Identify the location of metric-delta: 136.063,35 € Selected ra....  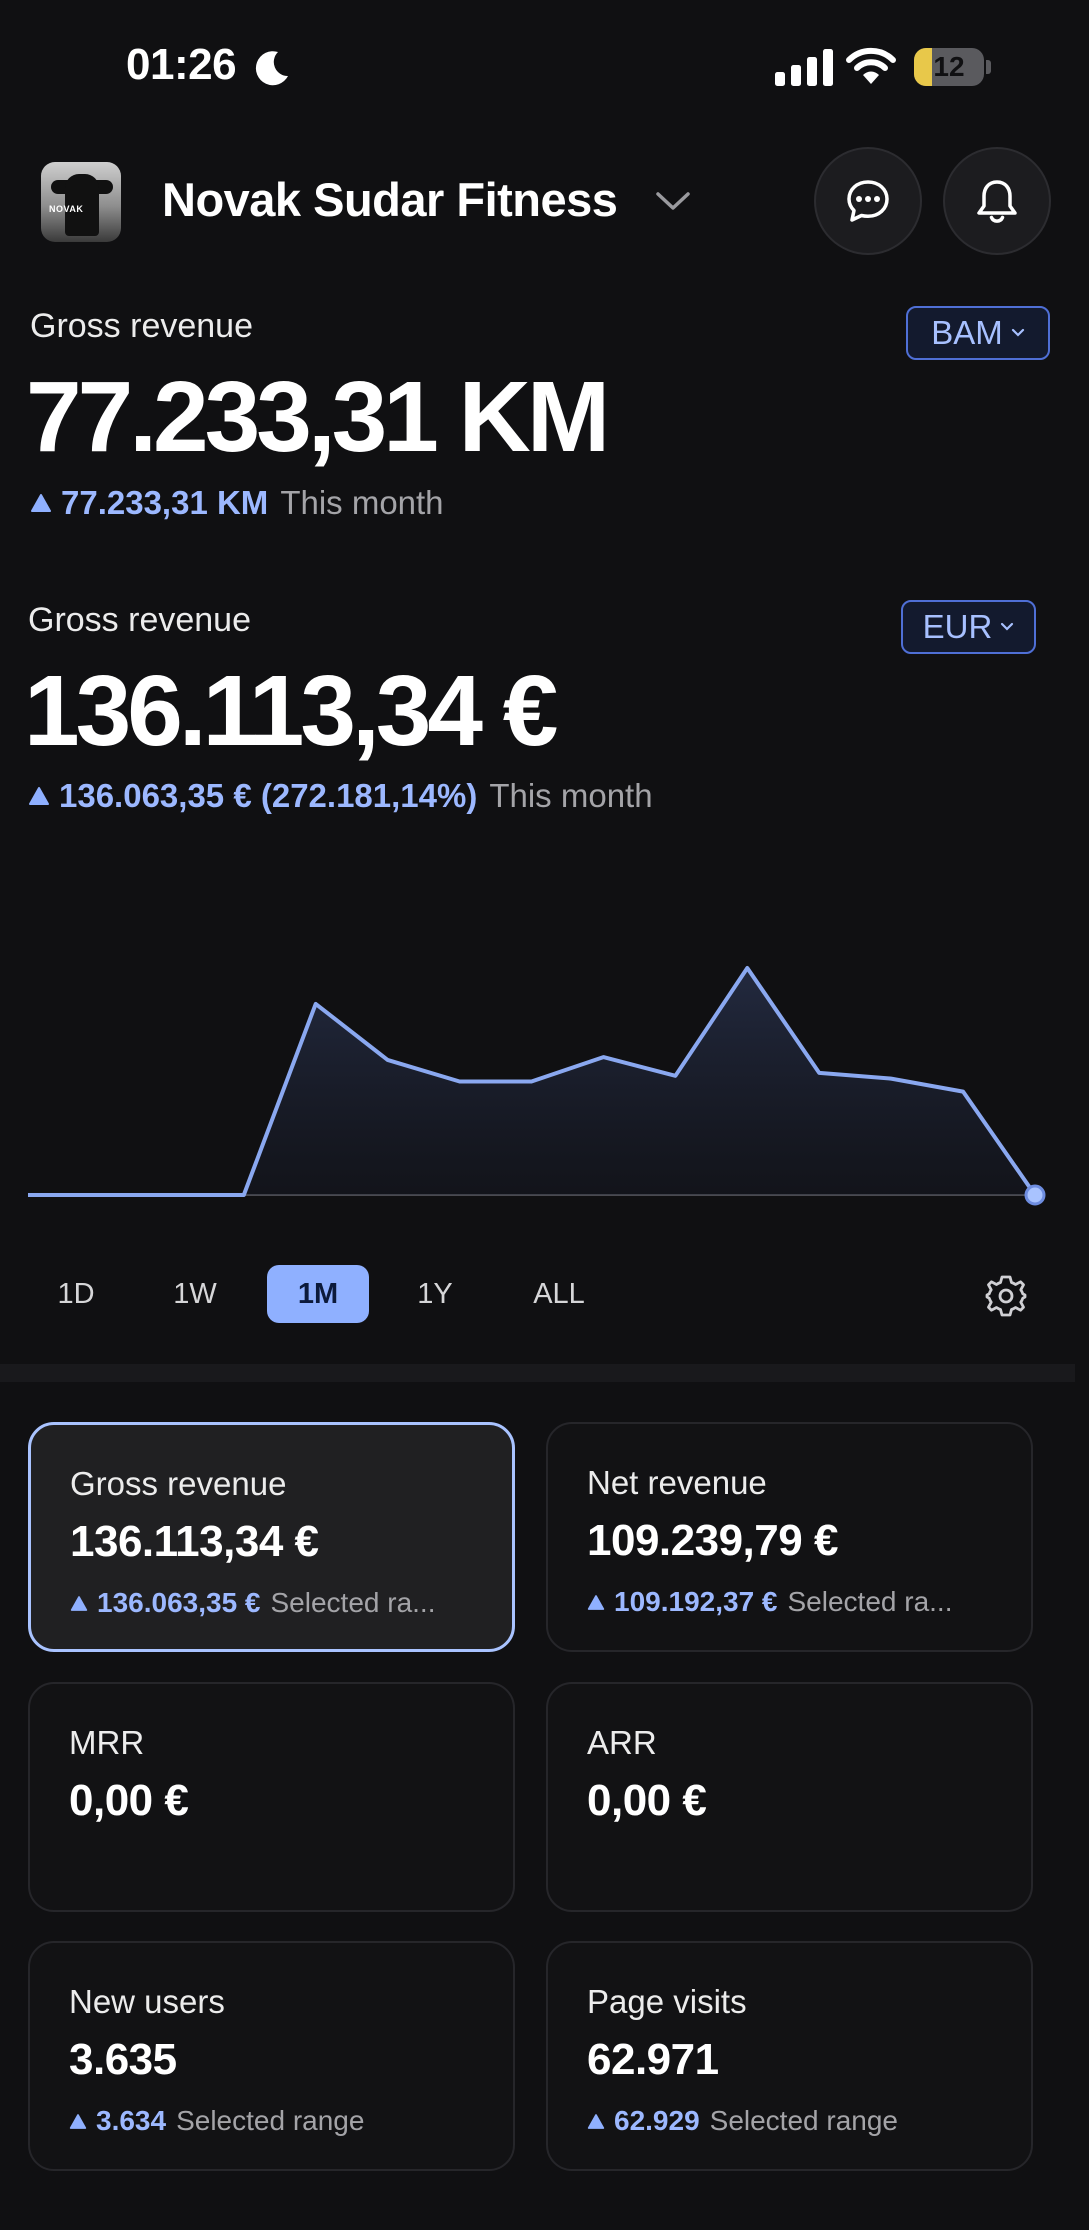
(252, 1603).